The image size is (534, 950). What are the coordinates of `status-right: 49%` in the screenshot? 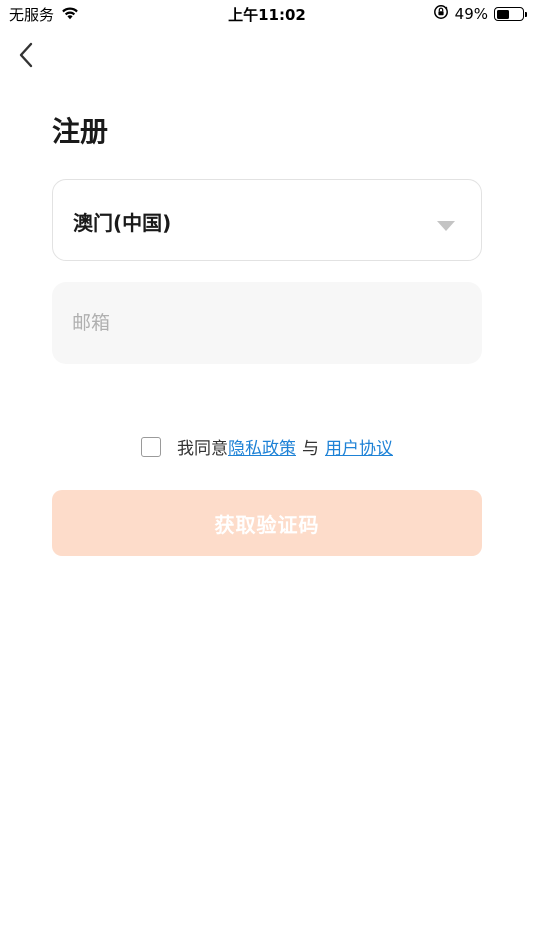 It's located at (480, 14).